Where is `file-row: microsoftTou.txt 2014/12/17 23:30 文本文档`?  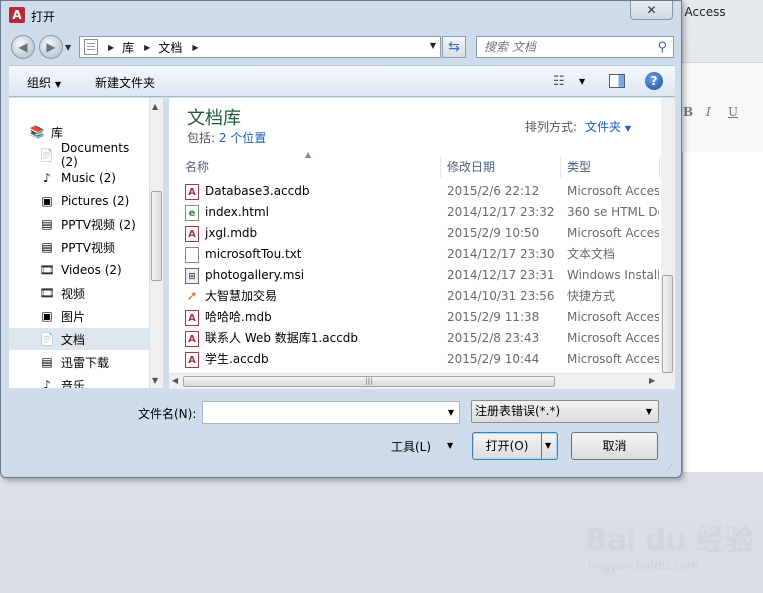
file-row: microsoftTou.txt 2014/12/17 23:30 文本文档 is located at coordinates (422, 254).